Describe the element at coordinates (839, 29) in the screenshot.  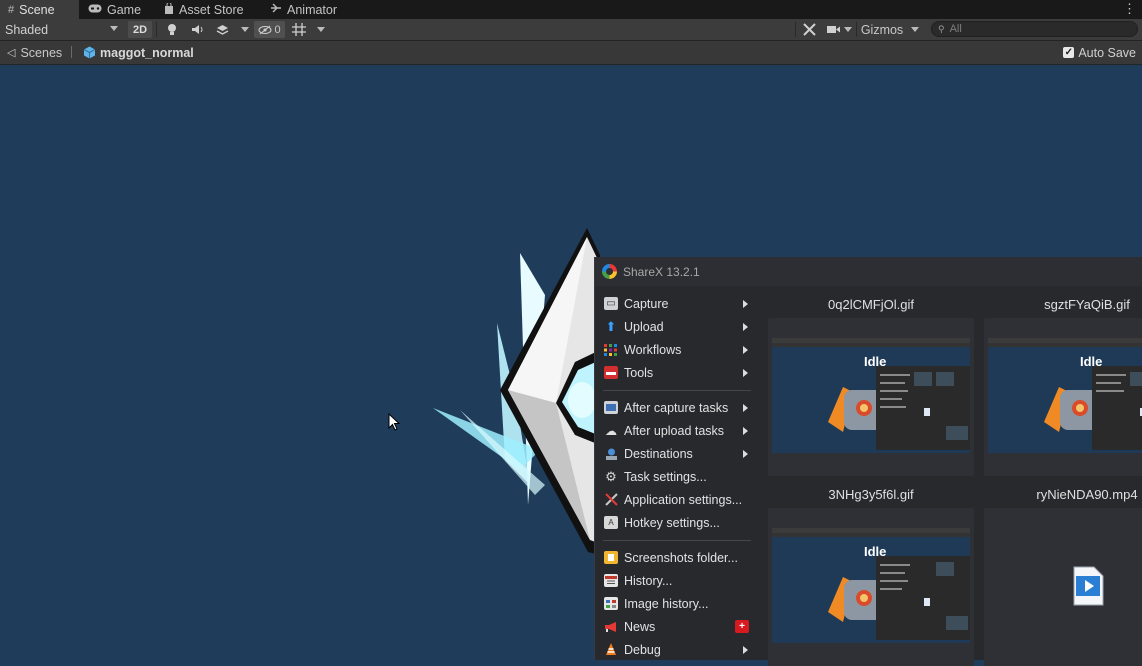
I see `camera-settings-dropdown` at that location.